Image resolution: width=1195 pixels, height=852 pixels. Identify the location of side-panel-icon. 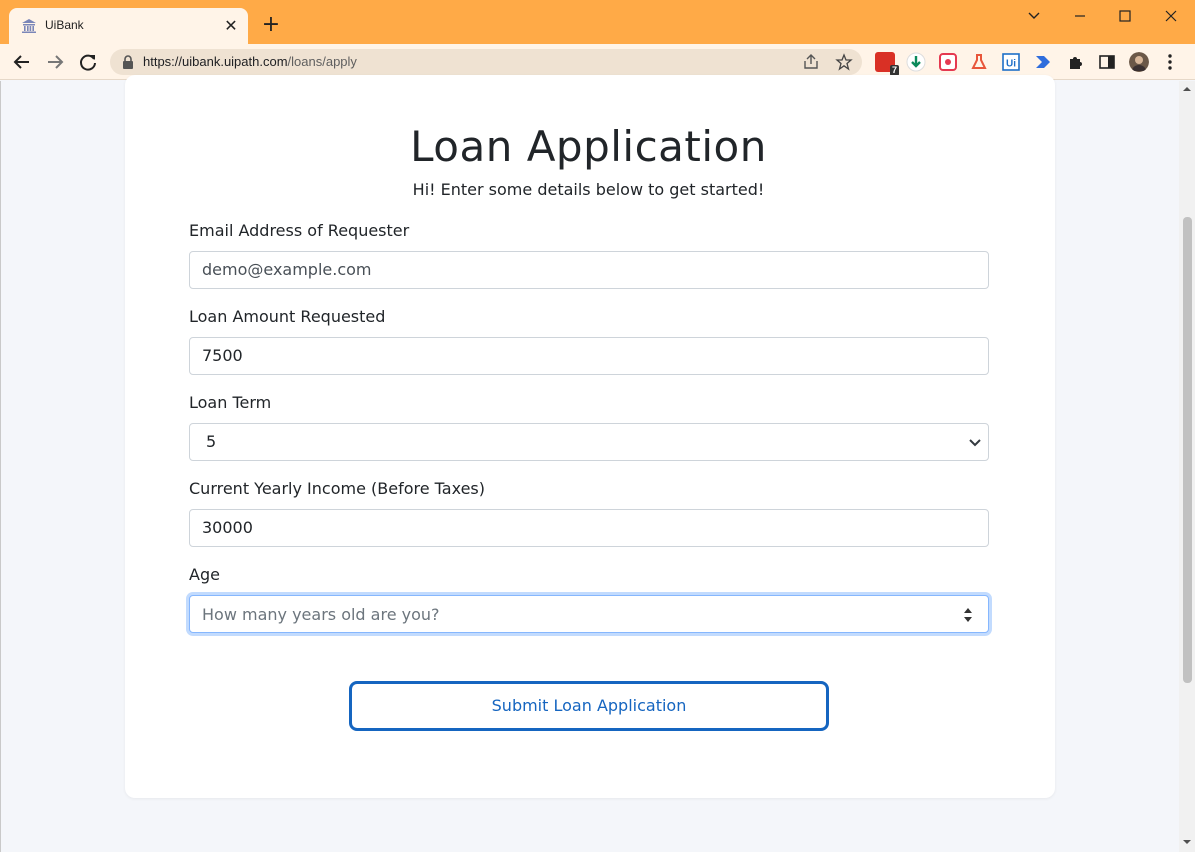
(1107, 62).